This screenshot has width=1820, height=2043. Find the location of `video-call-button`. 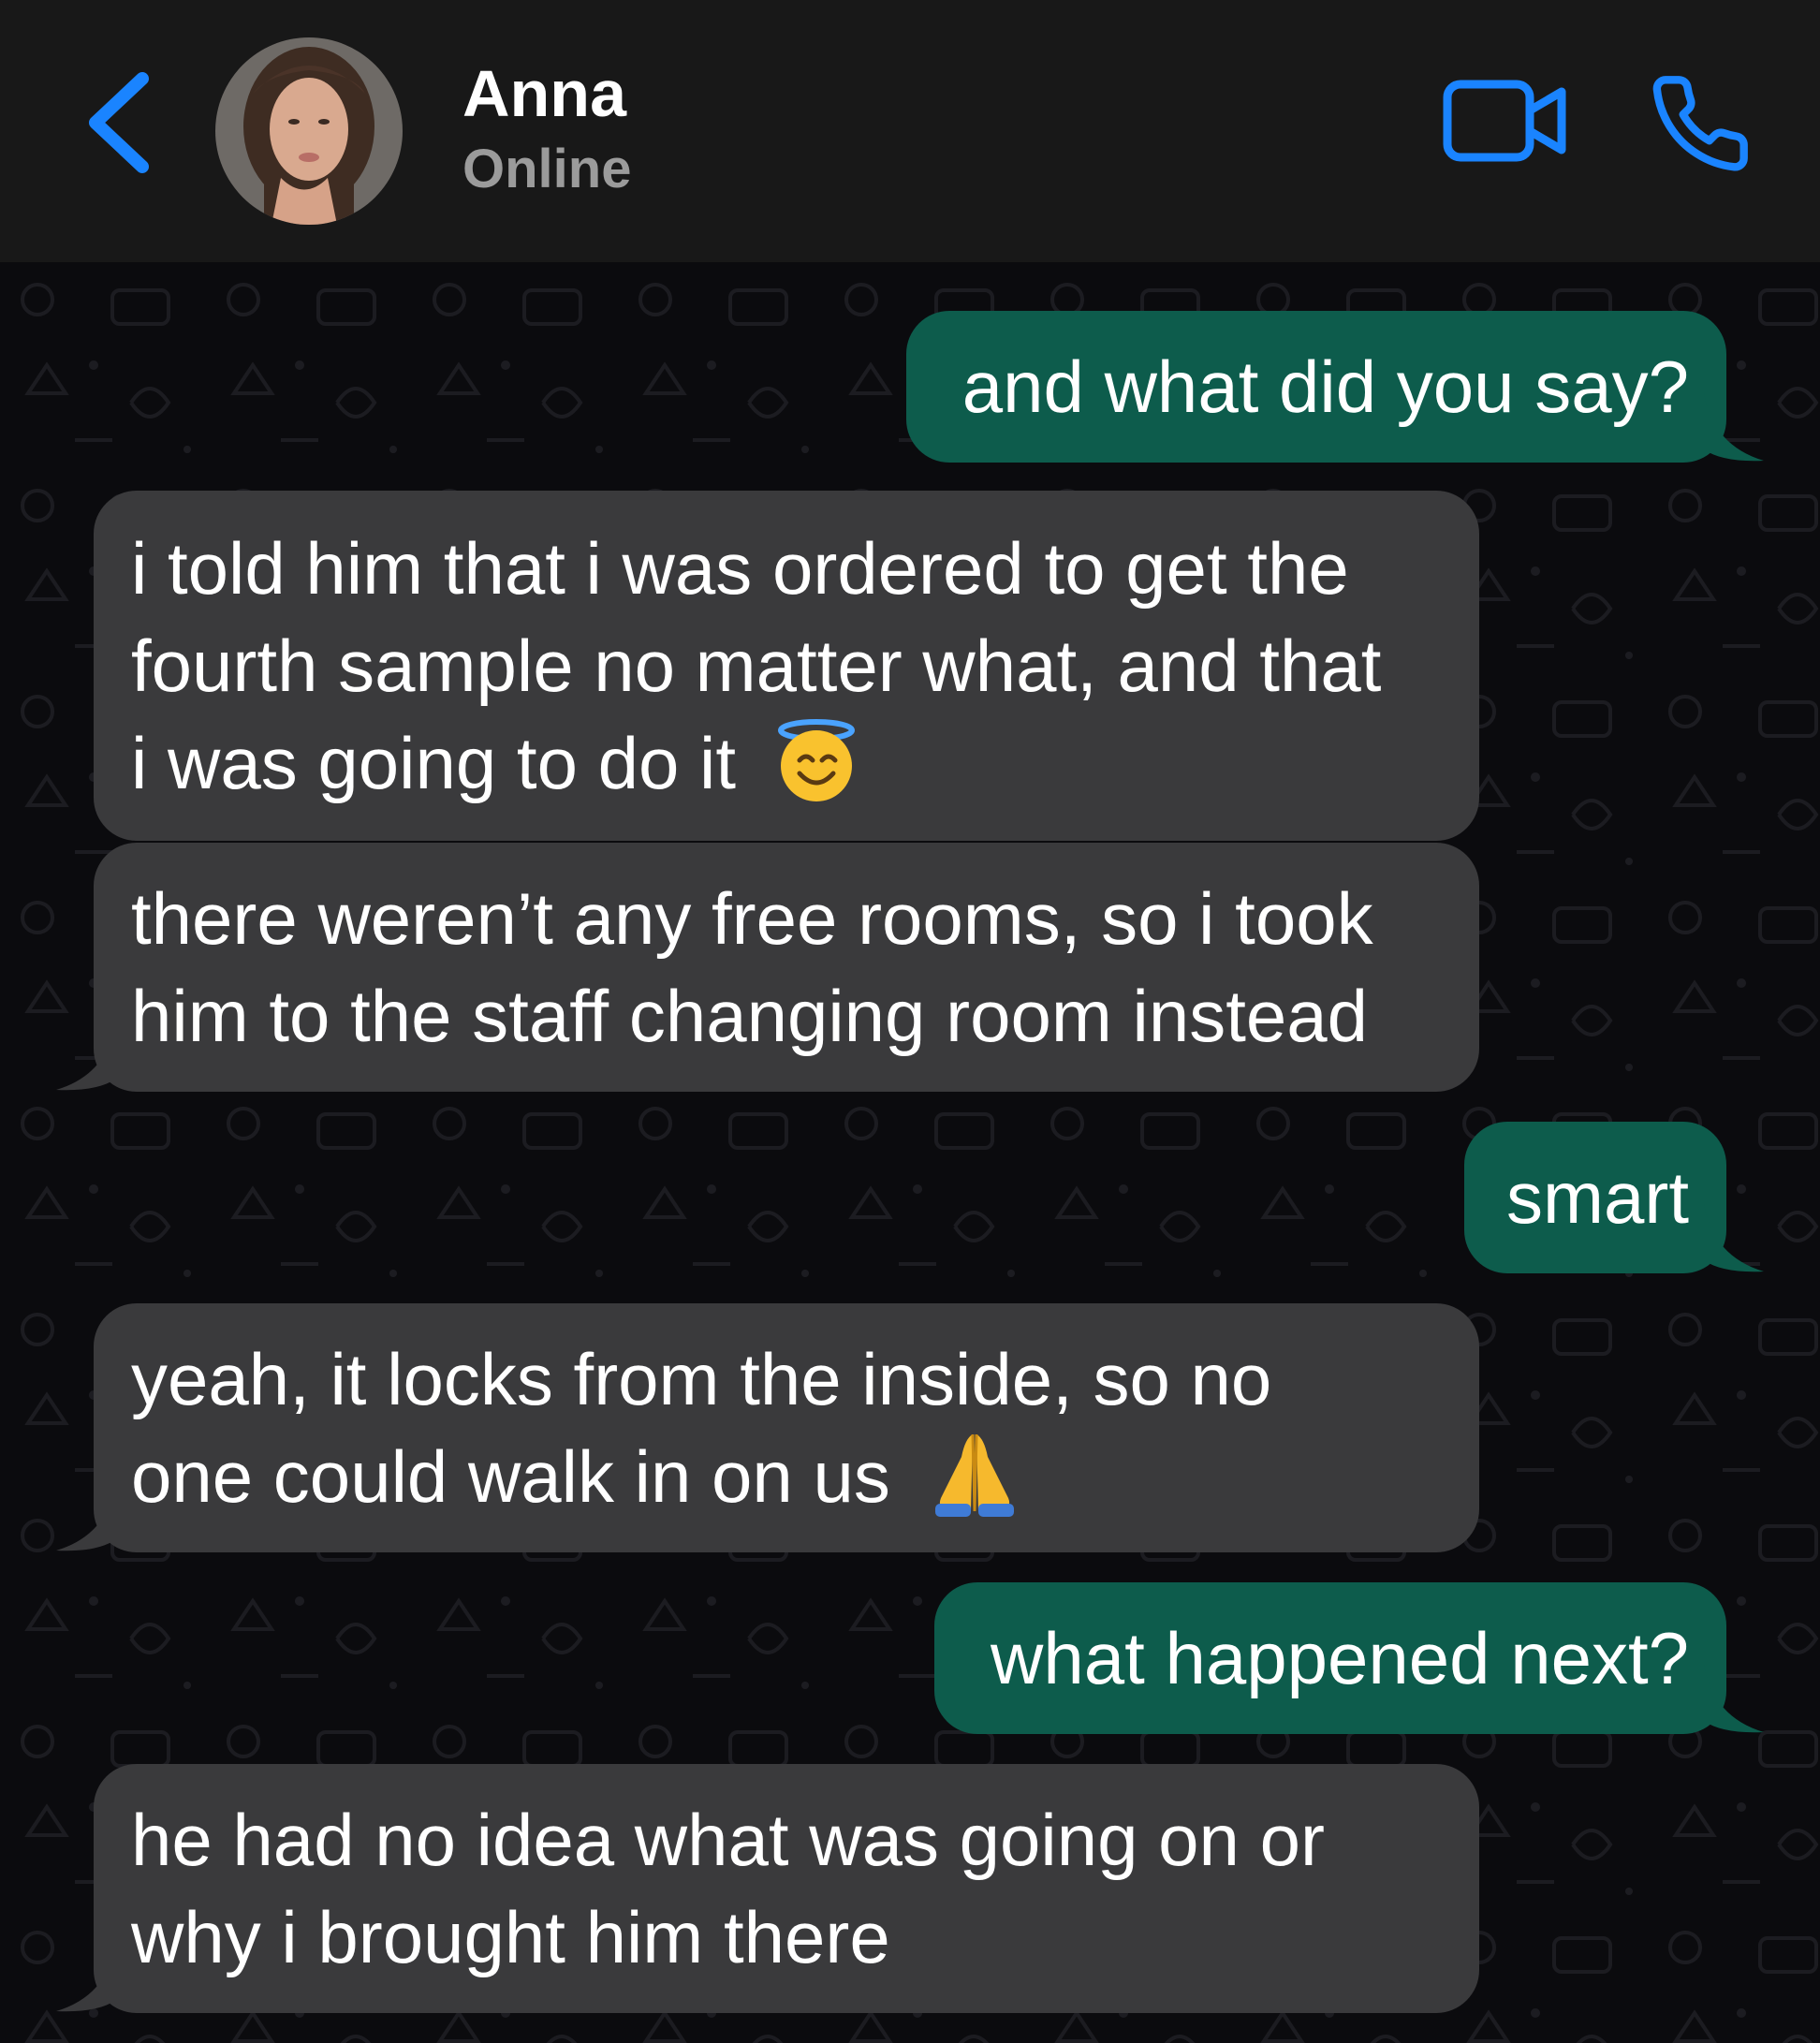

video-call-button is located at coordinates (1505, 122).